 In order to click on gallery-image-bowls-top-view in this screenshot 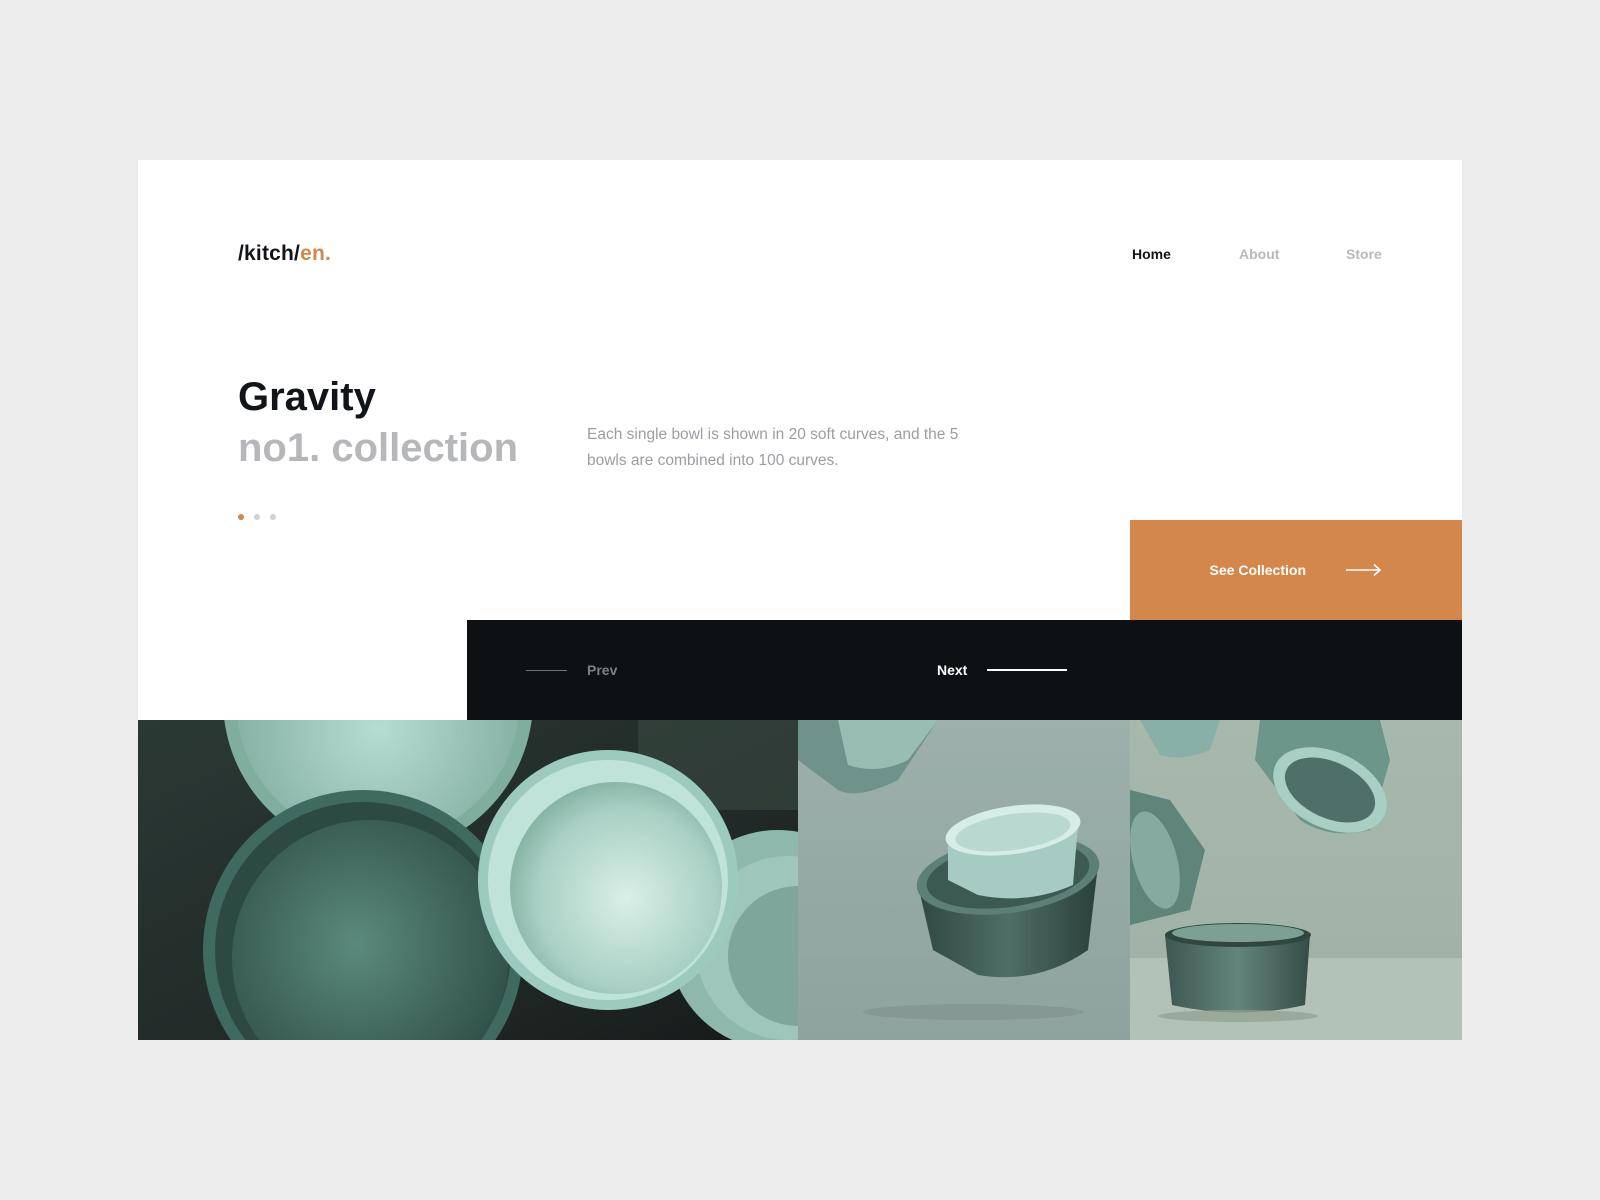, I will do `click(468, 880)`.